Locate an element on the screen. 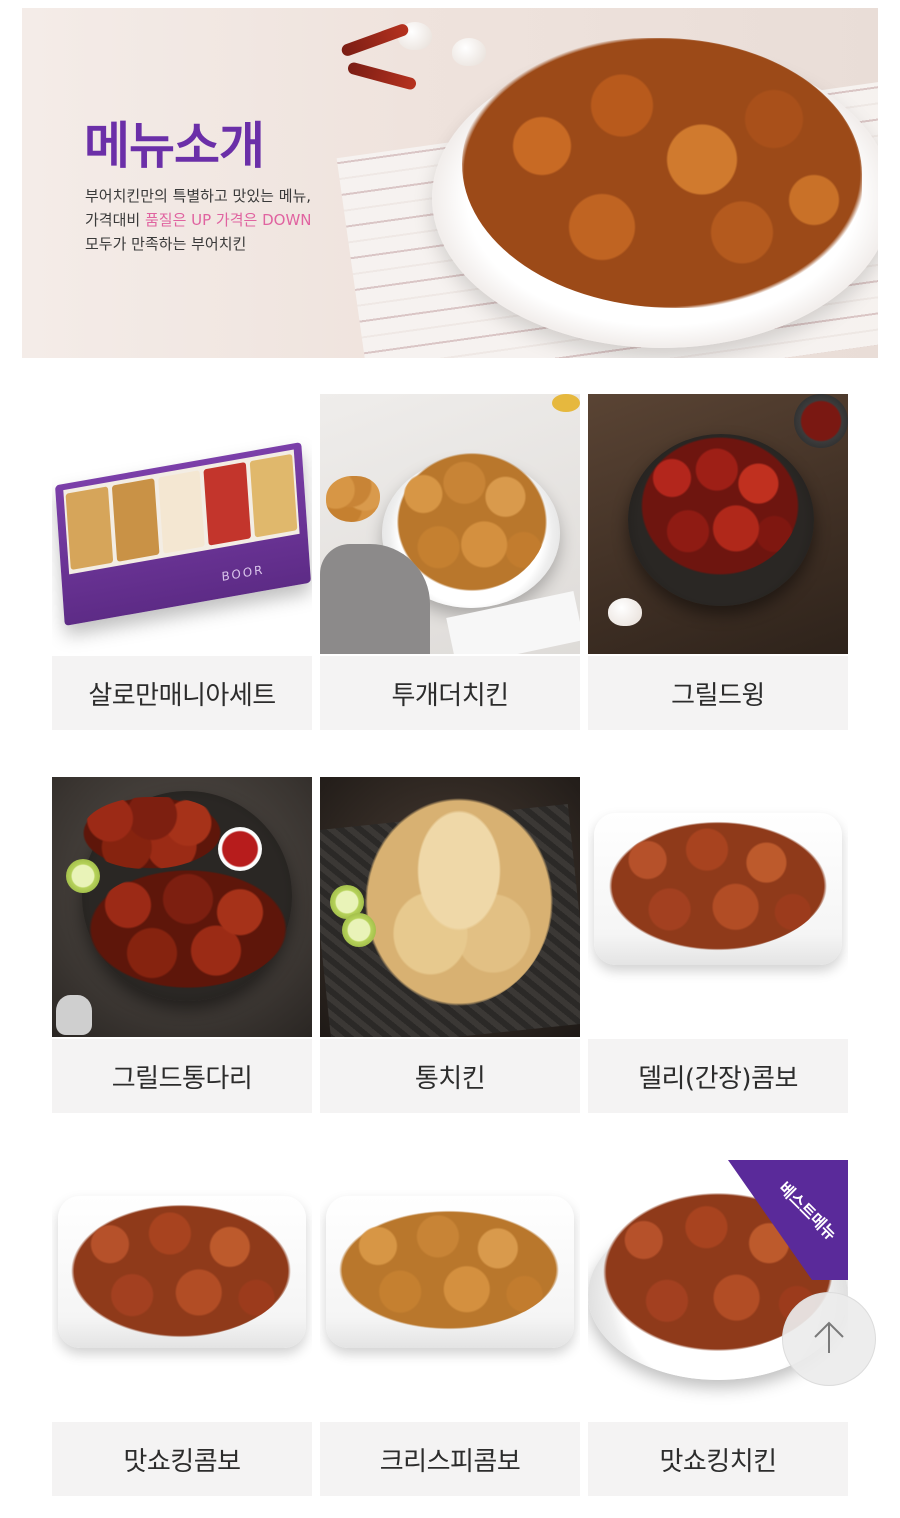 This screenshot has height=1518, width=900. menu-item-matshoking-combo: 맛쇼킹콤보 is located at coordinates (182, 1329).